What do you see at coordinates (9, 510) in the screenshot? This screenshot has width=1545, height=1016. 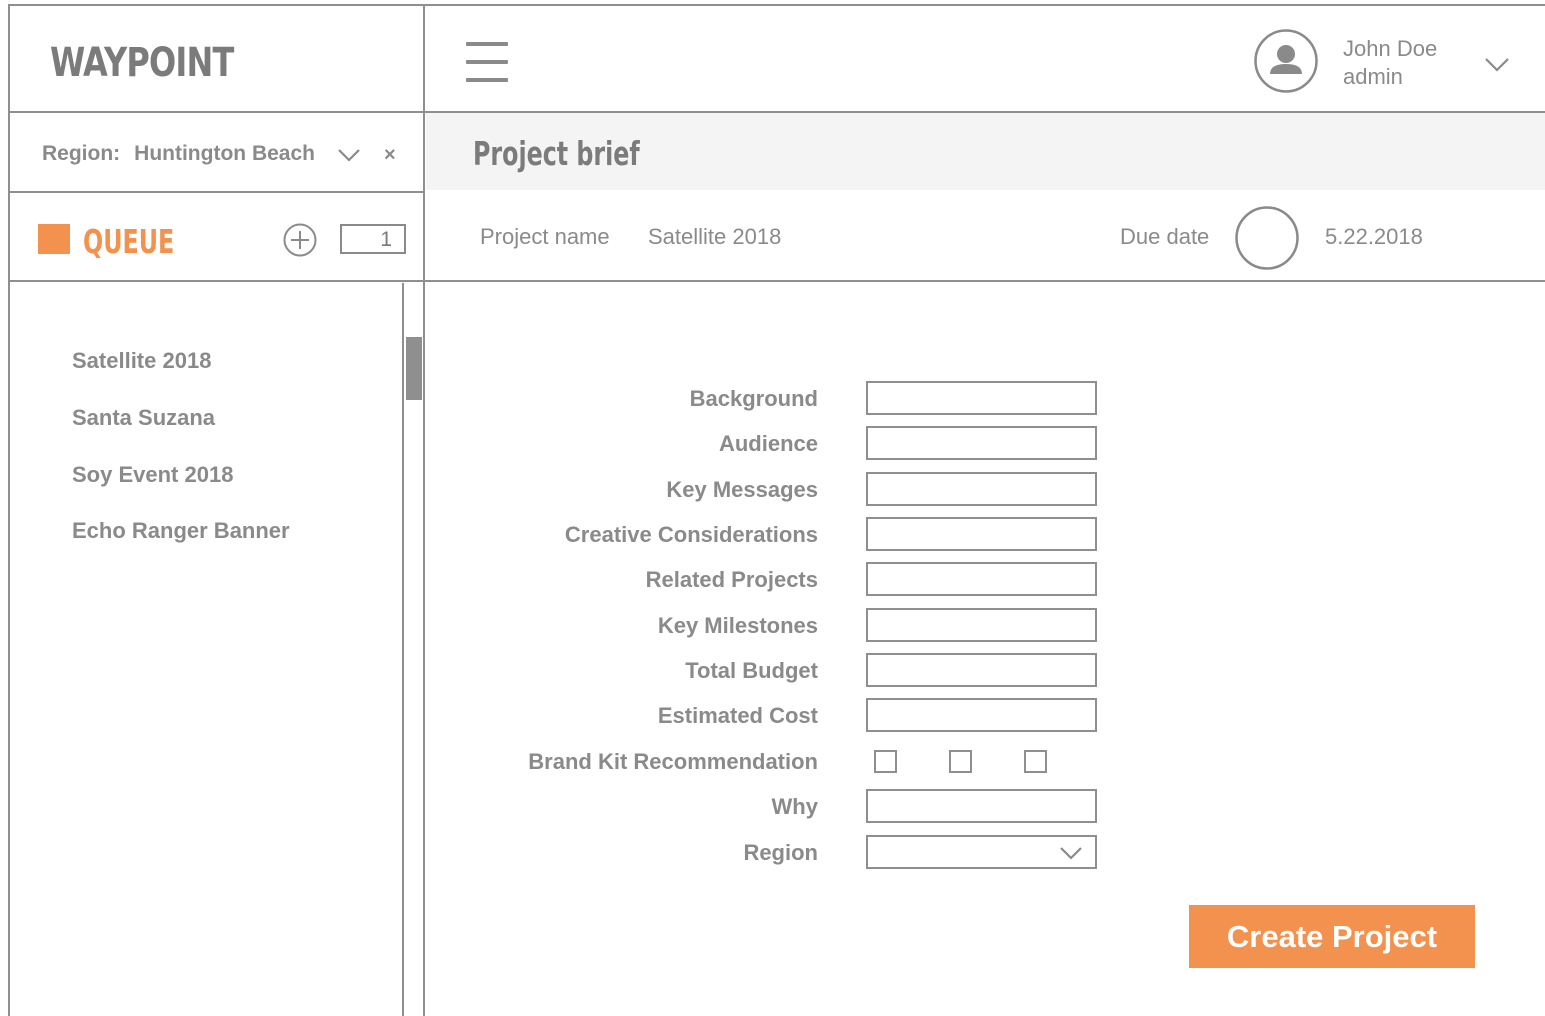 I see `frame-left-border` at bounding box center [9, 510].